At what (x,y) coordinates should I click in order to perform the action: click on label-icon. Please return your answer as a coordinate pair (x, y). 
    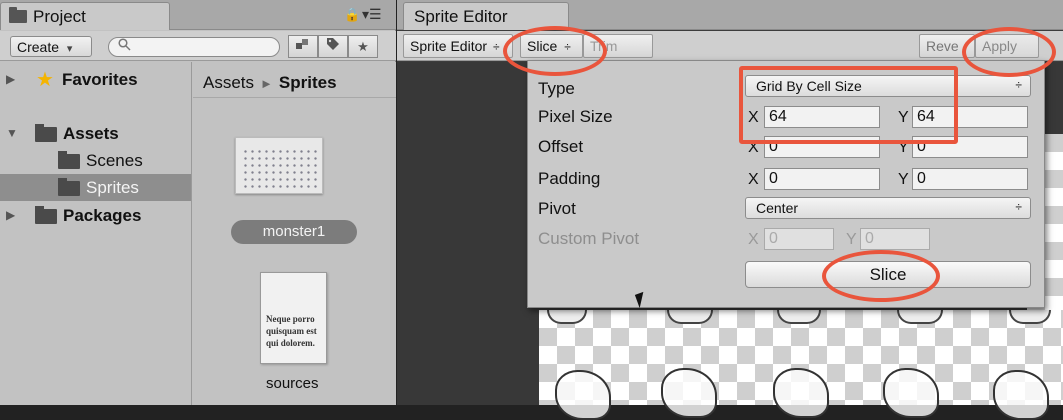
    Looking at the image, I should click on (303, 46).